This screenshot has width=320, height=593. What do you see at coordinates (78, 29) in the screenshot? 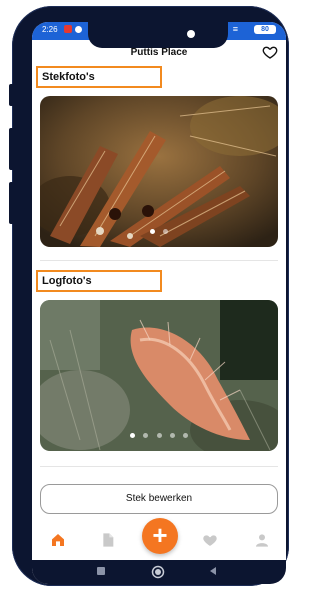
I see `notification-dot-icon` at bounding box center [78, 29].